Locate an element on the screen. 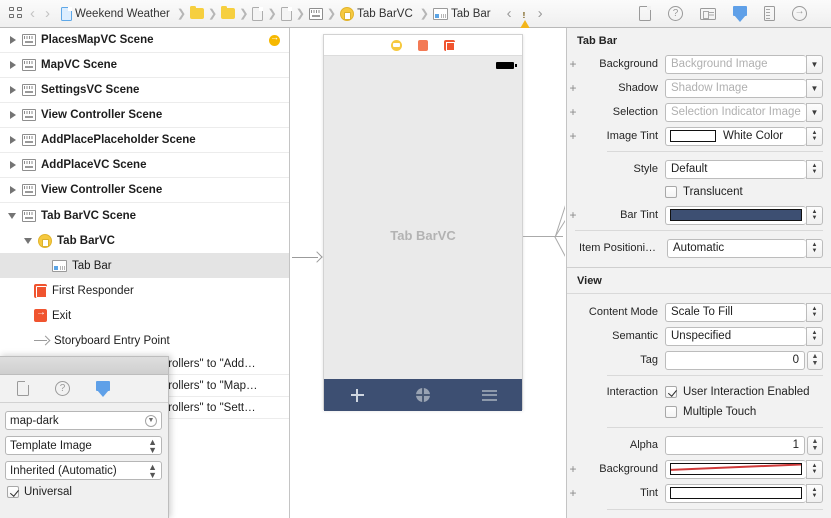 The image size is (831, 518). back-button: ‹ is located at coordinates (32, 13).